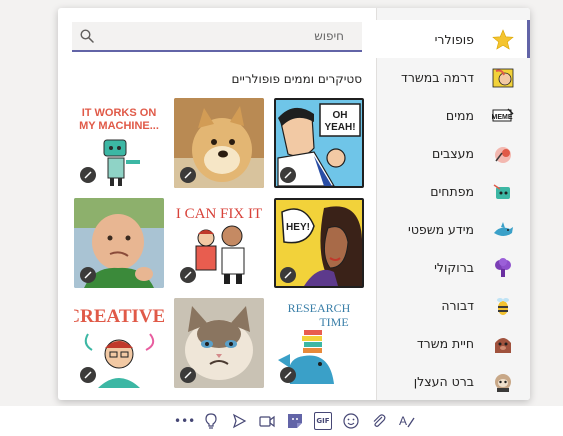  I want to click on search-box, so click(217, 37).